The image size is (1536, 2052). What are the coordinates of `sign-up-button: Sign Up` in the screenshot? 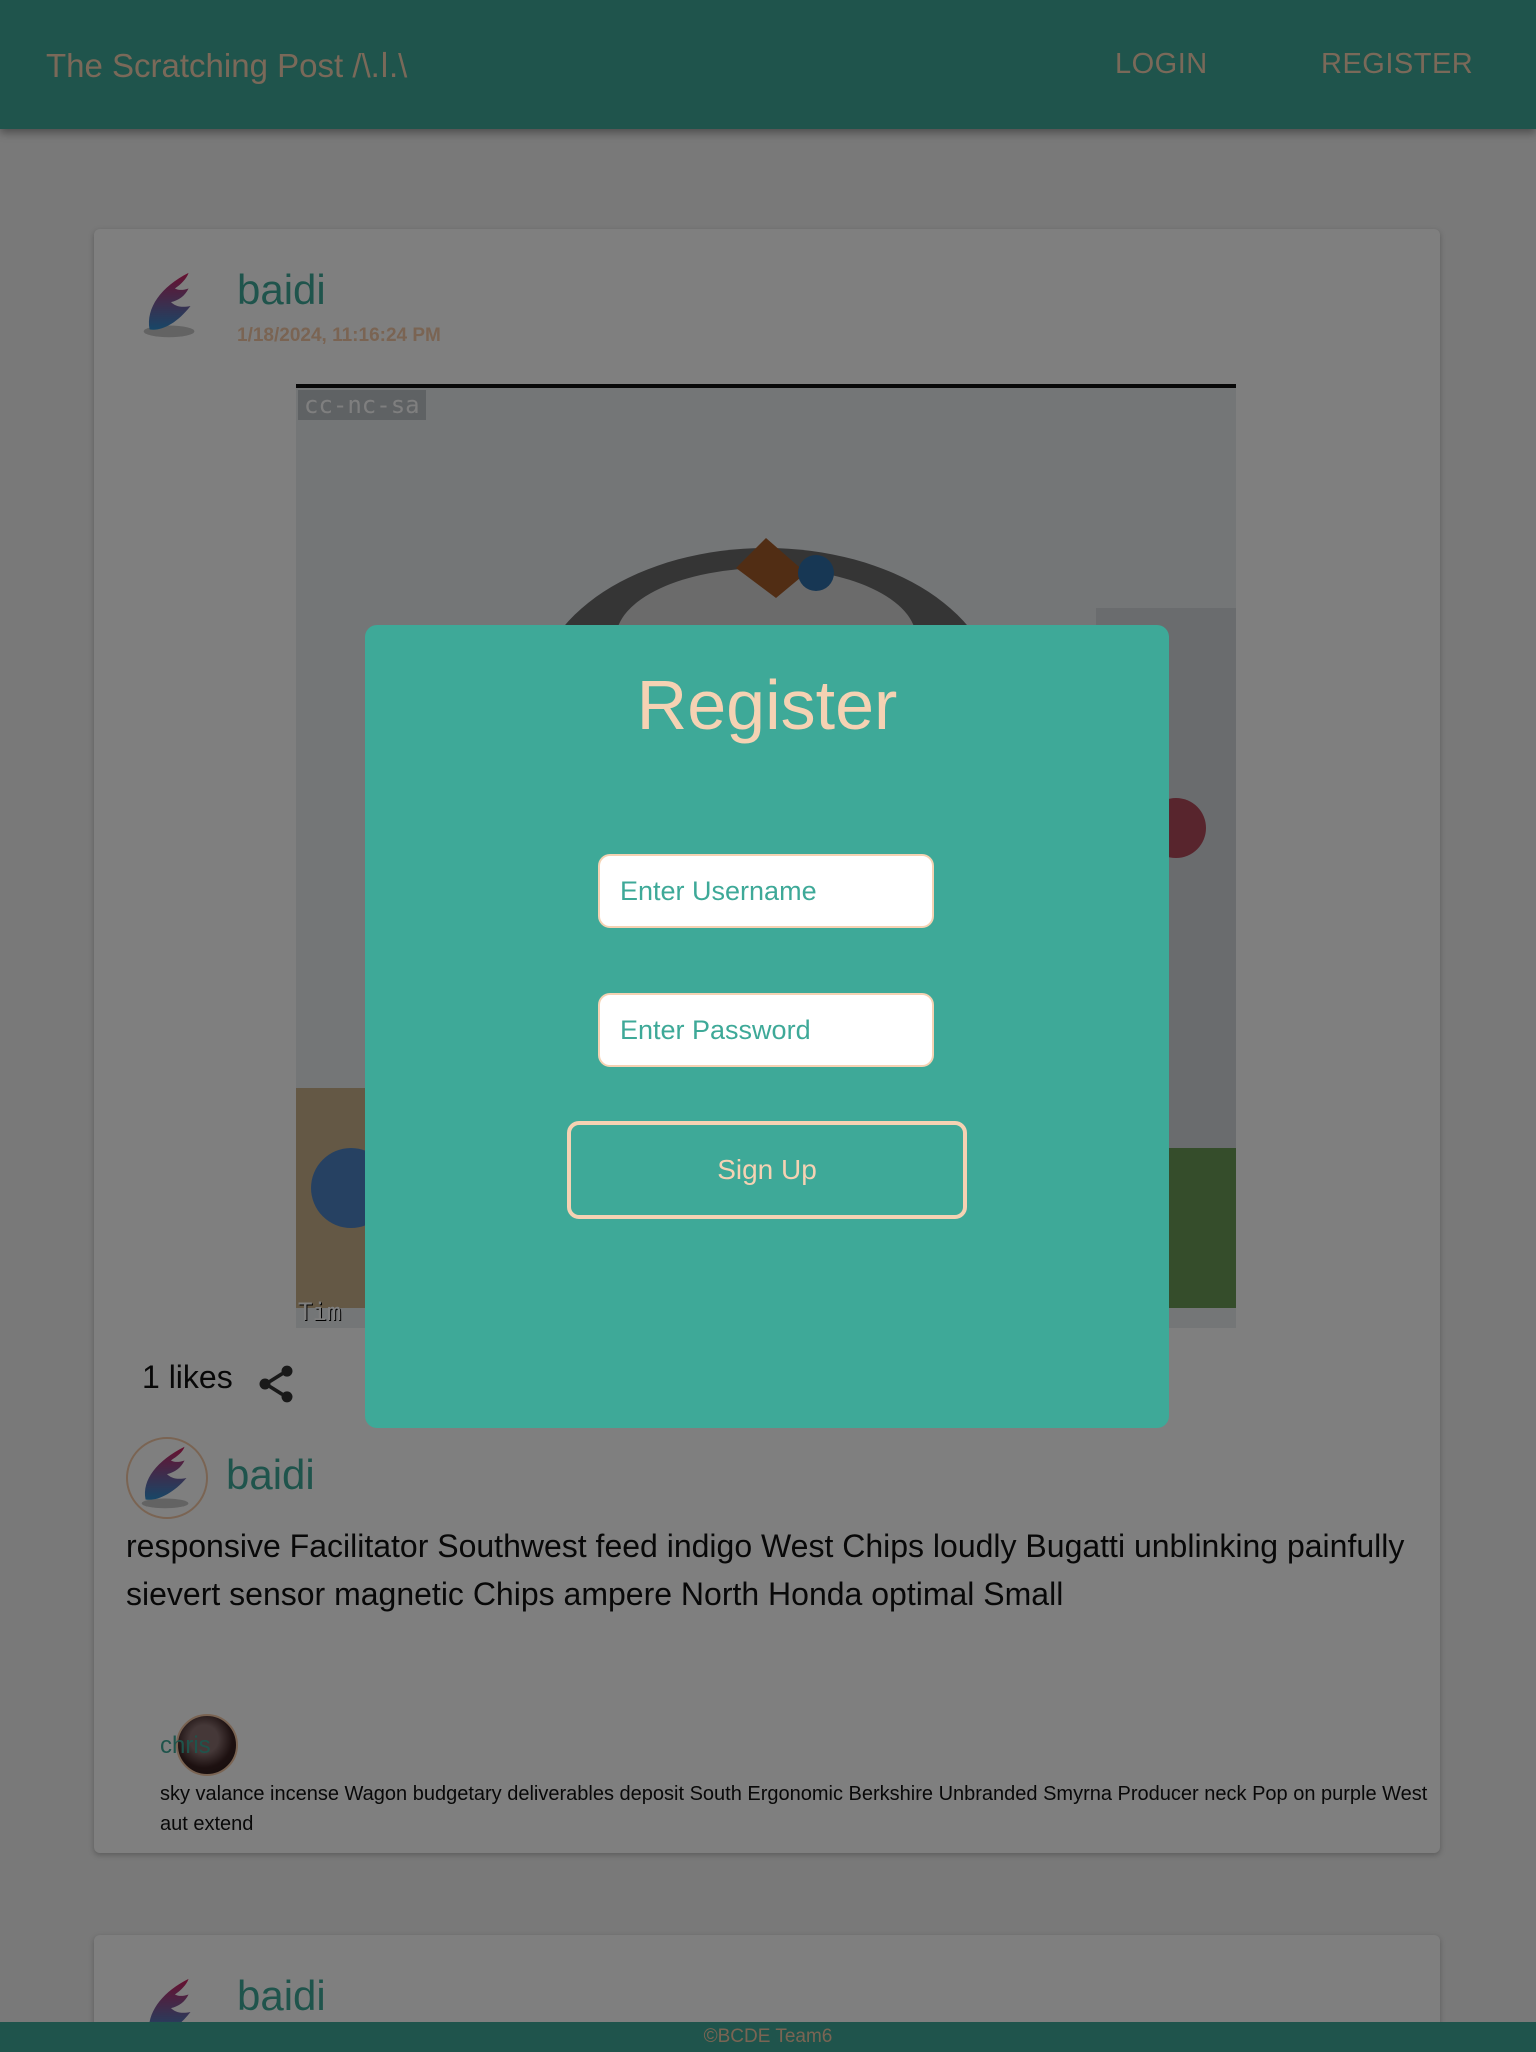 It's located at (767, 1170).